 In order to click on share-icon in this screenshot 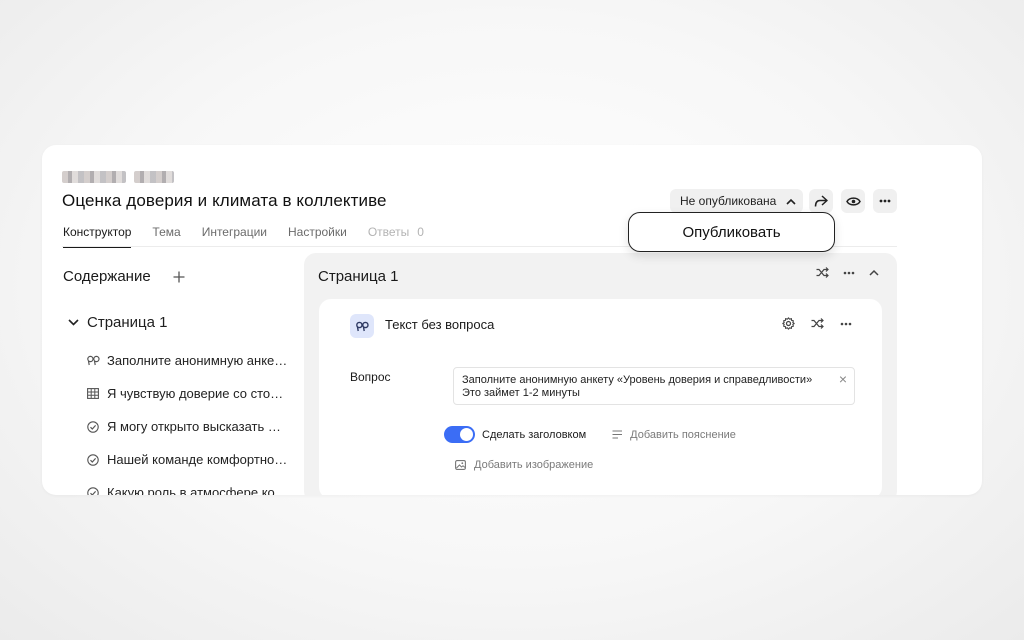, I will do `click(821, 200)`.